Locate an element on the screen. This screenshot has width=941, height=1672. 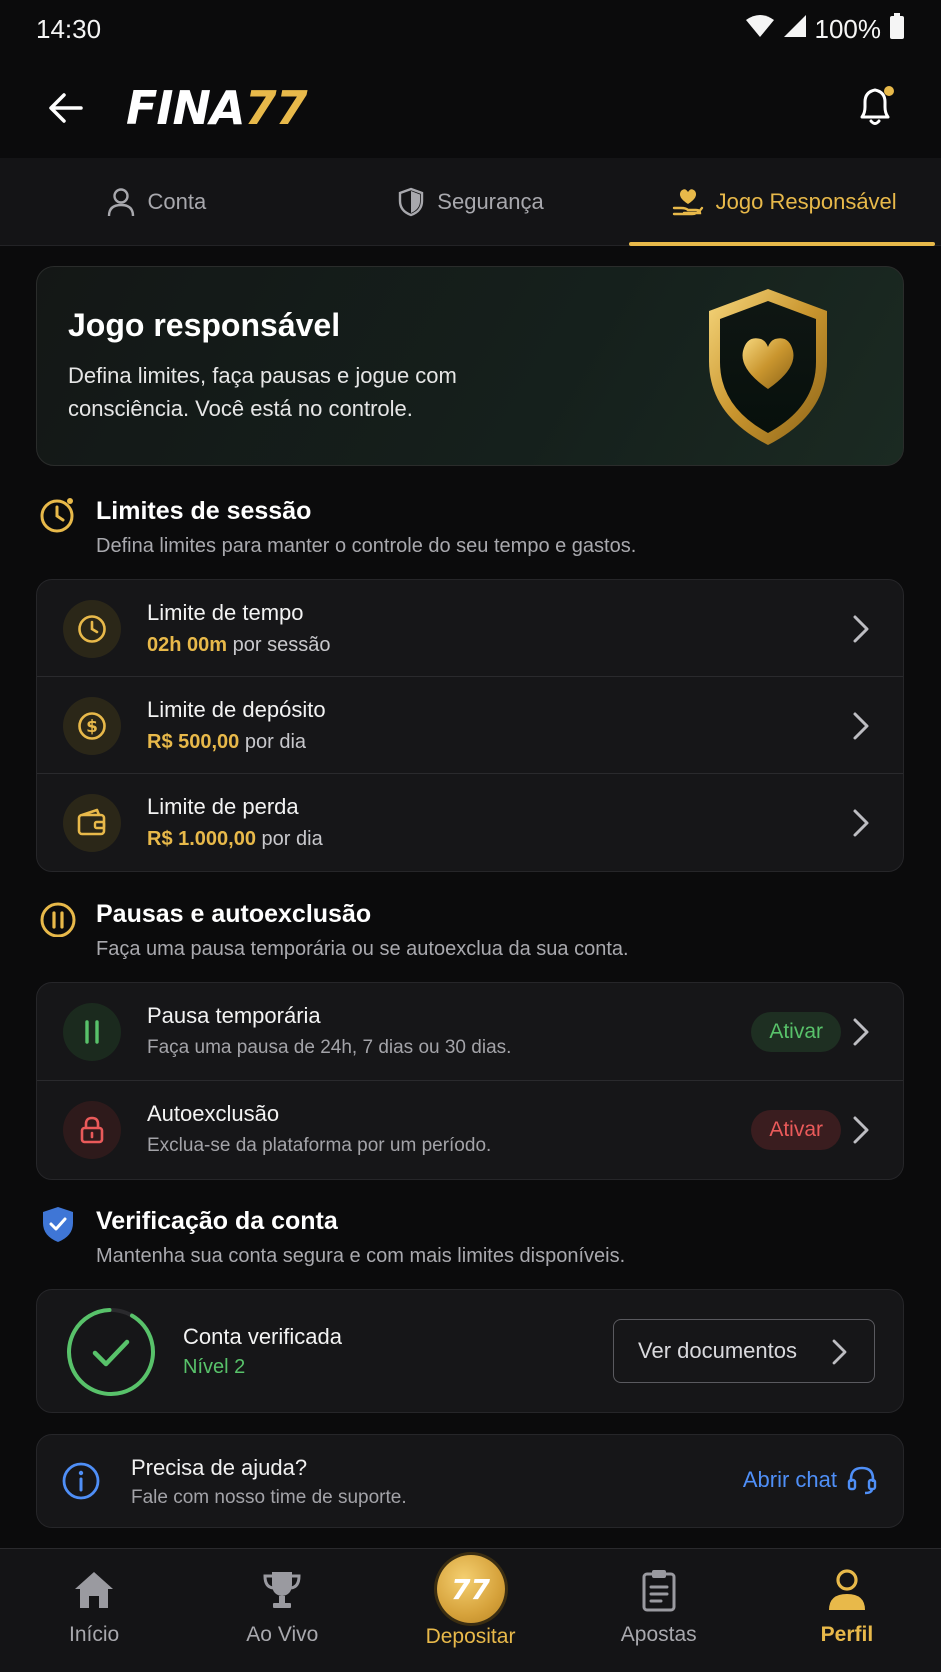
shield-heart-icon is located at coordinates (768, 367).